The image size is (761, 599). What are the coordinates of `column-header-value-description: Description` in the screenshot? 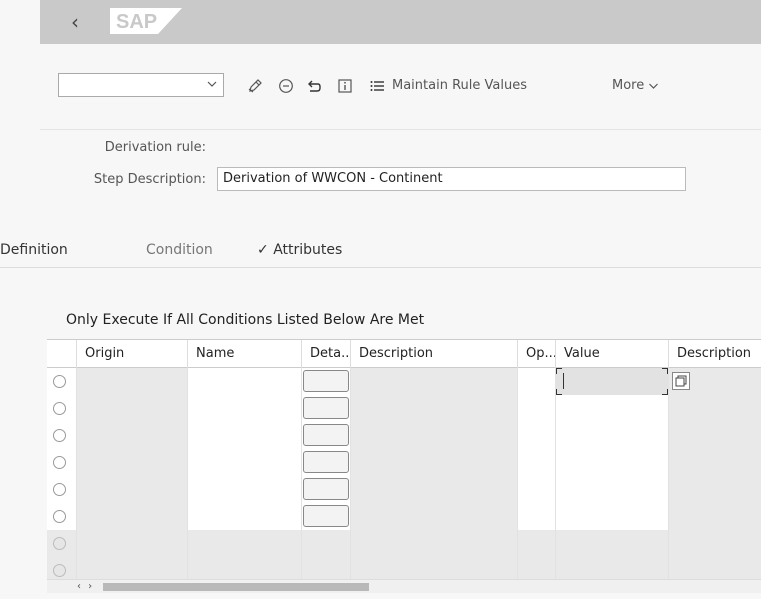 It's located at (715, 354).